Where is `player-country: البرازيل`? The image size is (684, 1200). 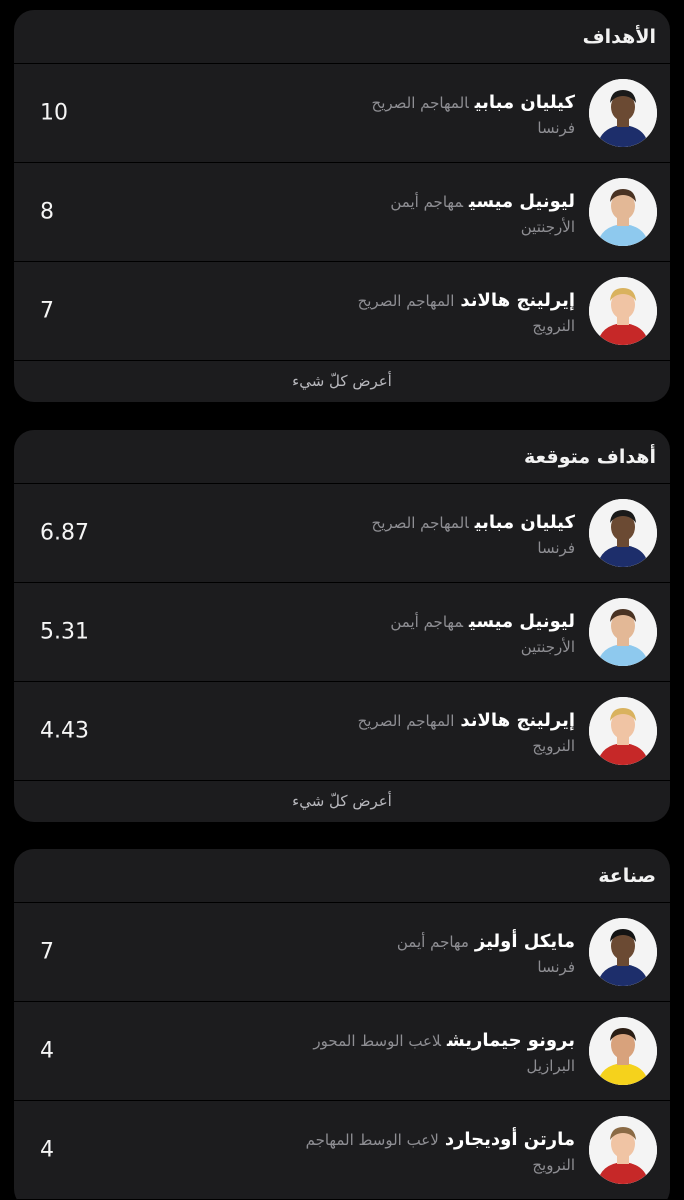
player-country: البرازيل is located at coordinates (551, 1066).